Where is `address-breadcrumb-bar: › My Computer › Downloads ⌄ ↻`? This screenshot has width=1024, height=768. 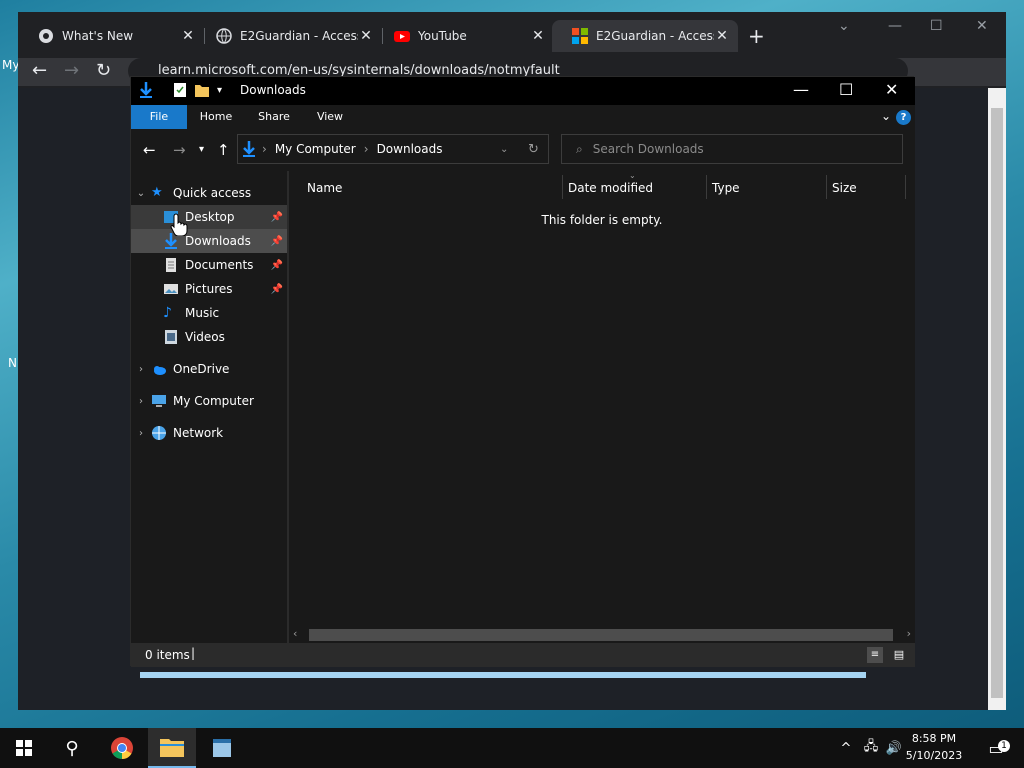 address-breadcrumb-bar: › My Computer › Downloads ⌄ ↻ is located at coordinates (393, 149).